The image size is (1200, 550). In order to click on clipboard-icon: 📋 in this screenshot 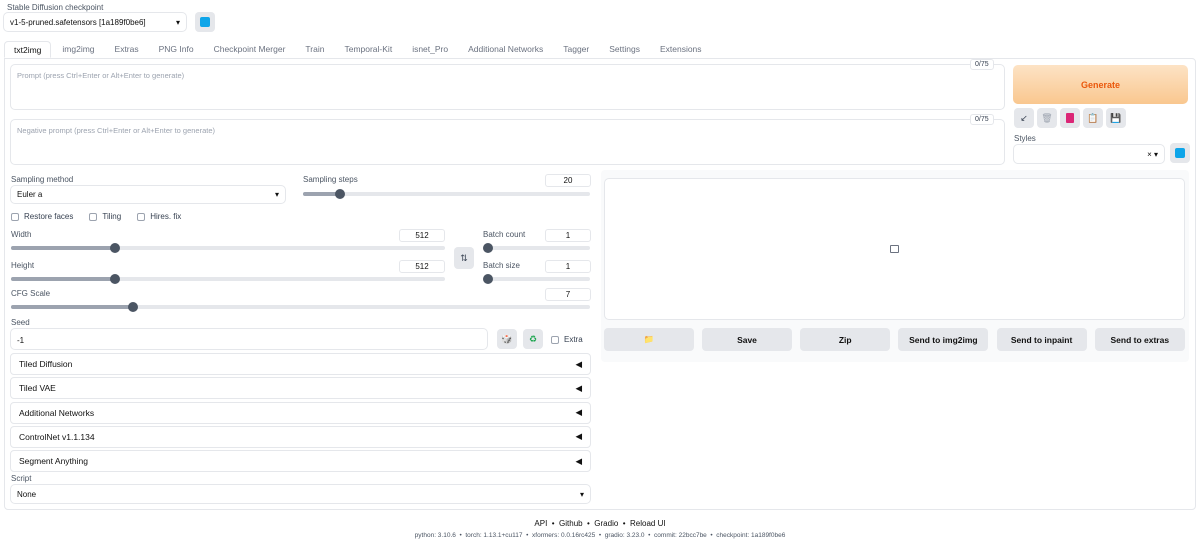, I will do `click(1093, 117)`.